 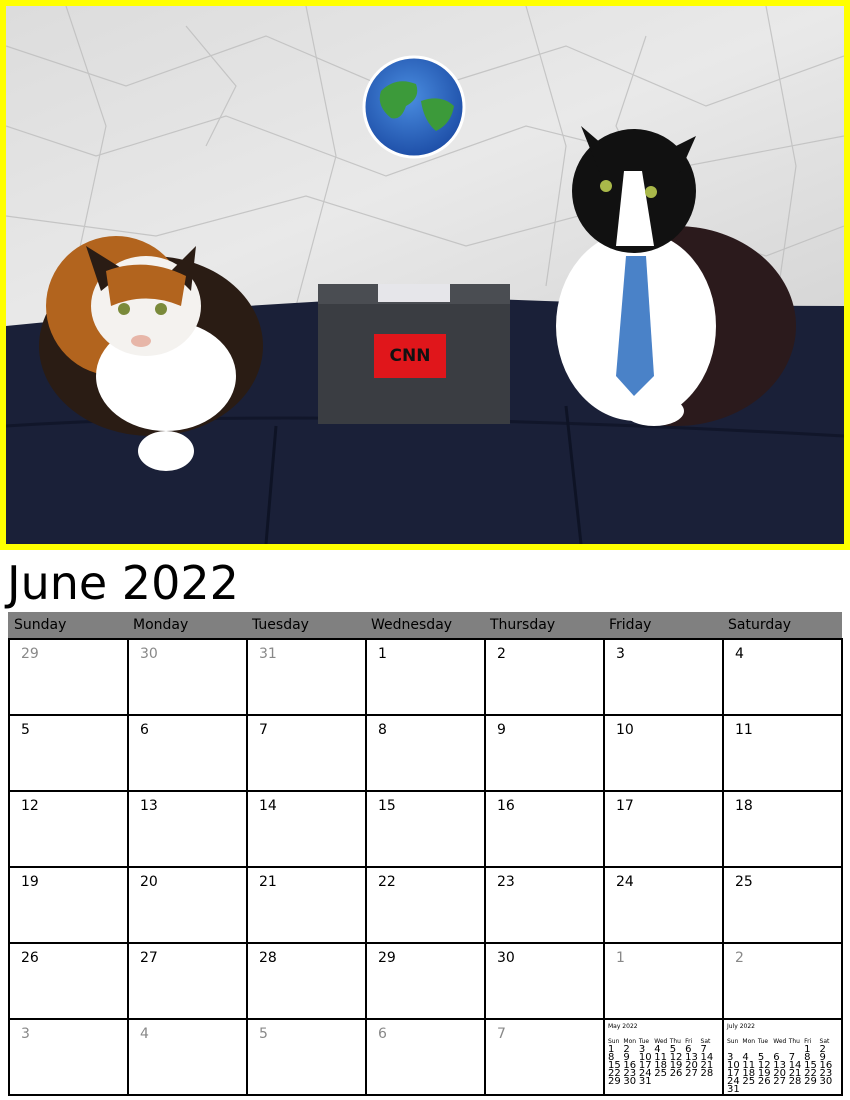 What do you see at coordinates (545, 830) in the screenshot?
I see `day-cell: 16` at bounding box center [545, 830].